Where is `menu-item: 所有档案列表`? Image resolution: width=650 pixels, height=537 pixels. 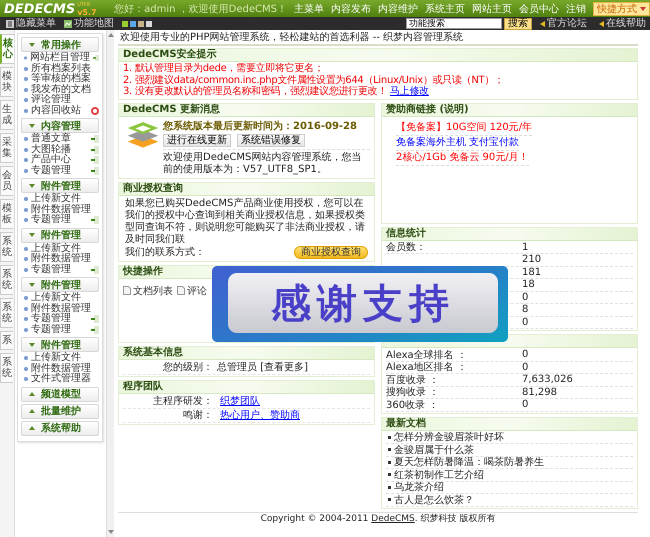
menu-item: 所有档案列表 is located at coordinates (61, 69).